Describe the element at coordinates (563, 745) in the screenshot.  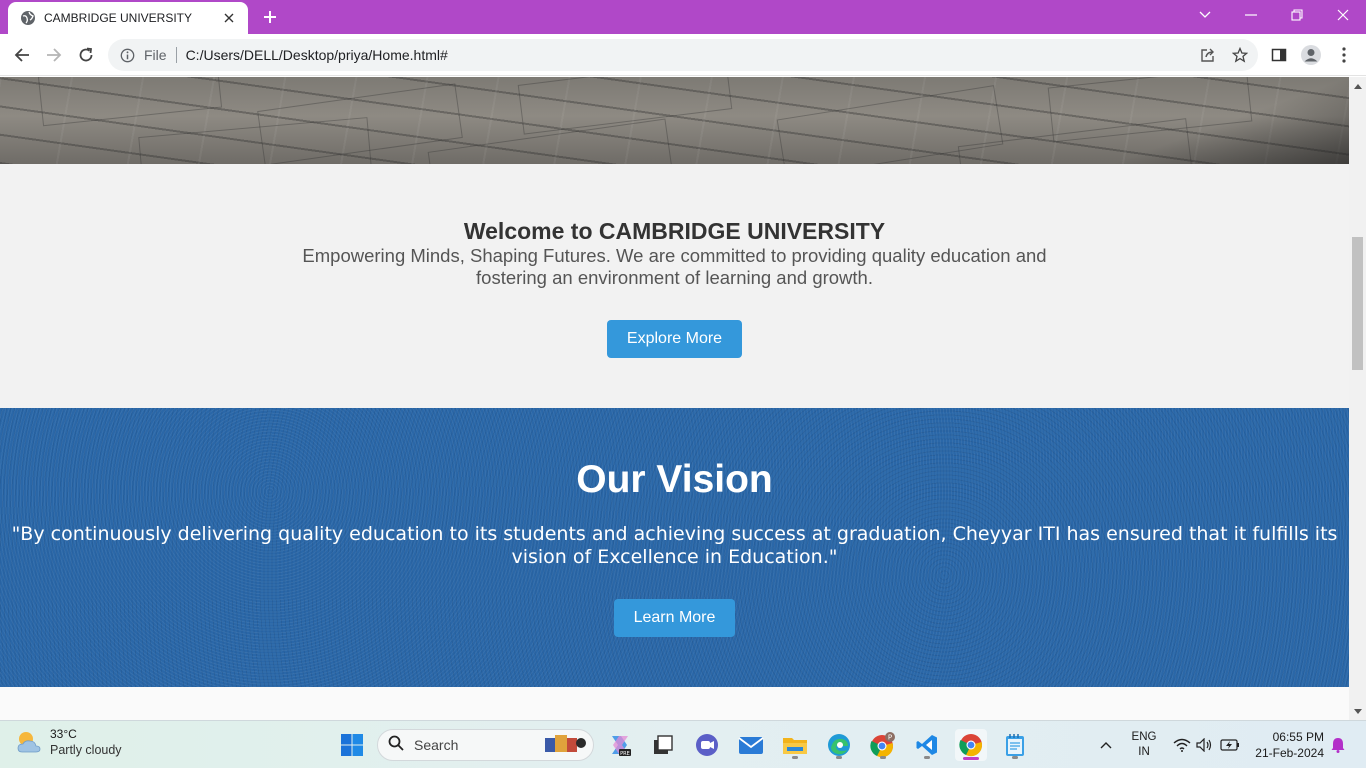
I see `search-highlight-icon` at that location.